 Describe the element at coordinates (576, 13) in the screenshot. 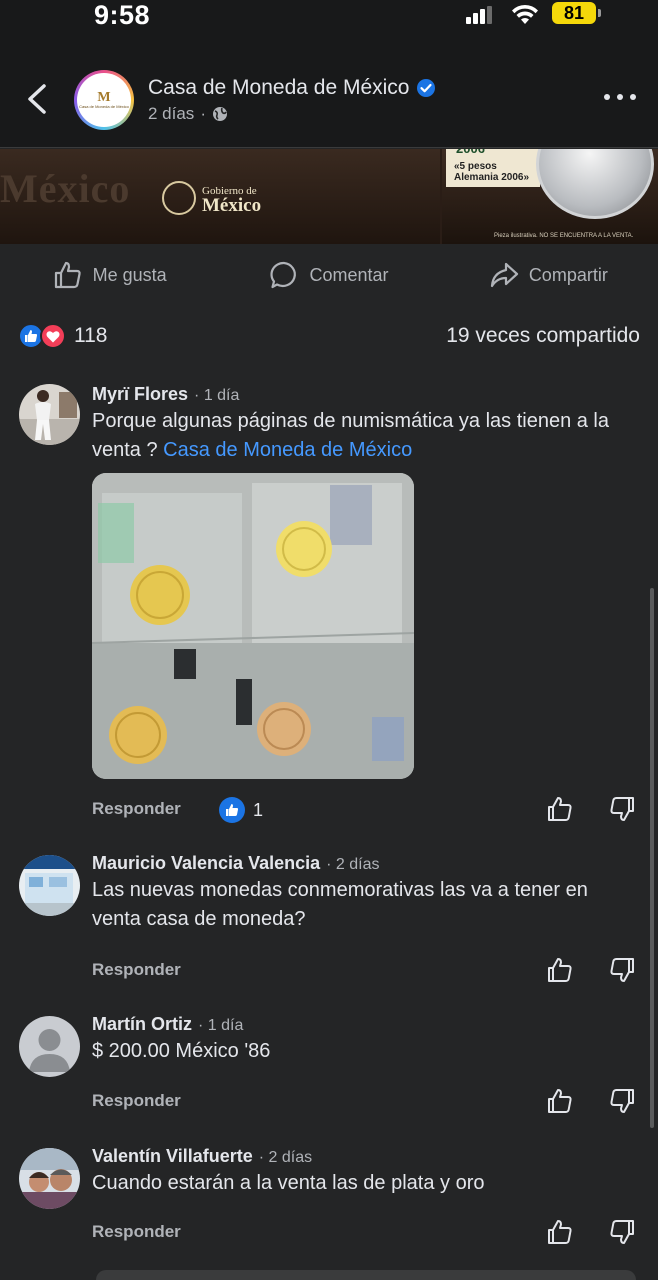

I see `battery-indicator: 81` at that location.